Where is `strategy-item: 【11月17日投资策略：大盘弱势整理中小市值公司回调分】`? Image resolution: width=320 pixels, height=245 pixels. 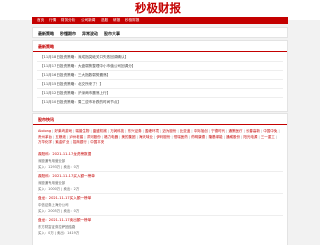
strategy-item: 【11月17日投资策略：大盘弱势整理中小市值公司回调分】 is located at coordinates (87, 66).